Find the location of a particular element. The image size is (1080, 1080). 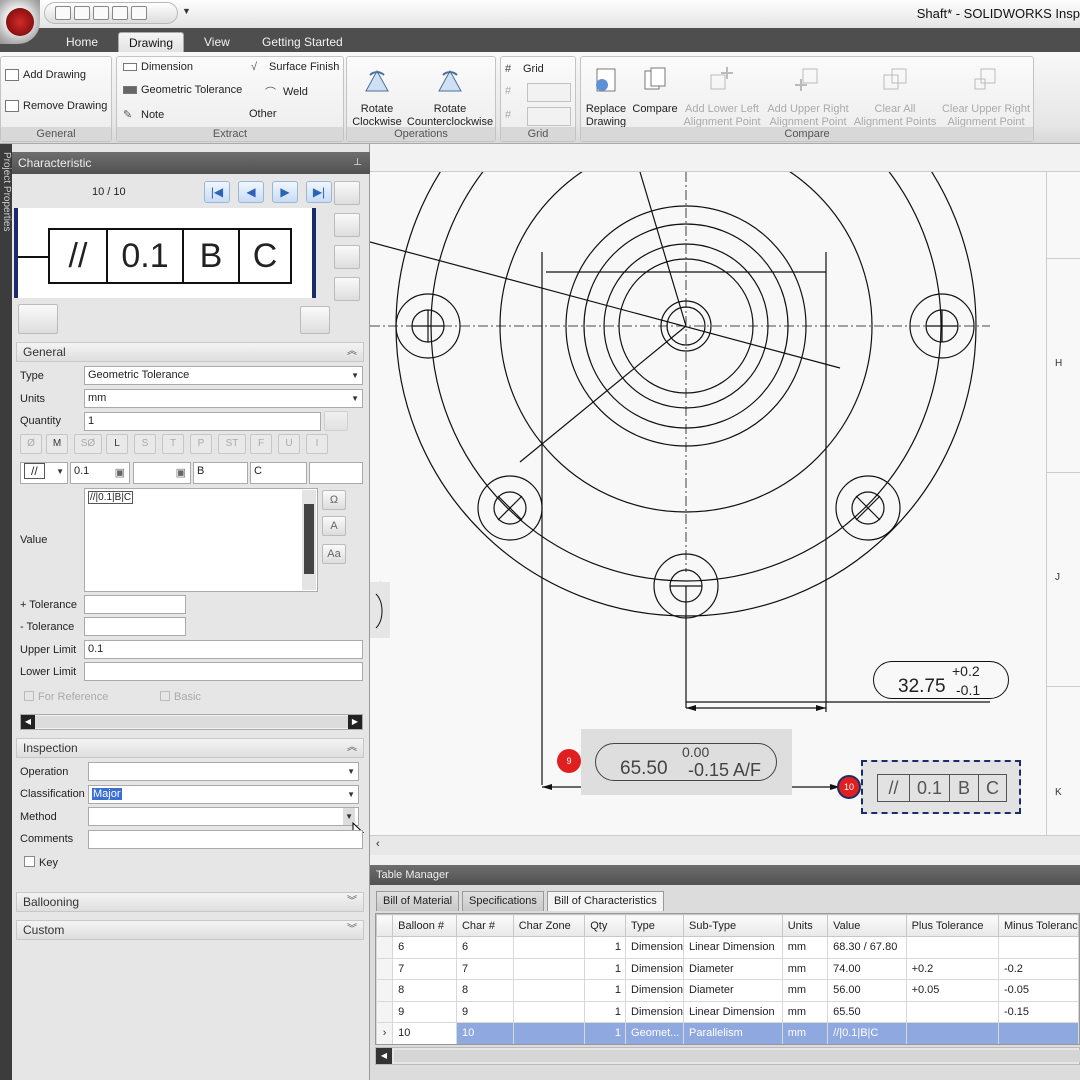

table-cell: Diameter is located at coordinates (733, 990).